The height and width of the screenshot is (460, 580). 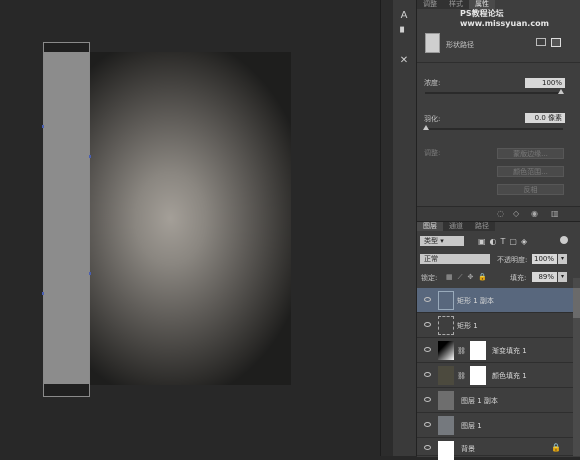 What do you see at coordinates (482, 226) in the screenshot?
I see `tab-paths: 路径` at bounding box center [482, 226].